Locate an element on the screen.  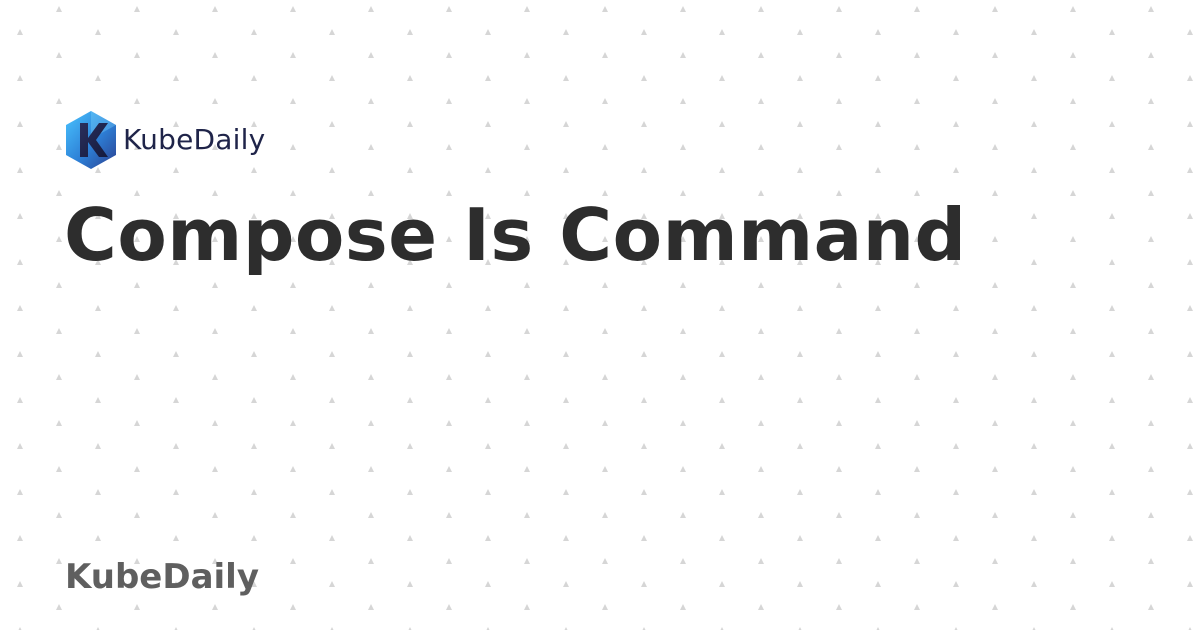
article-title: Compose Is Command is located at coordinates (515, 235).